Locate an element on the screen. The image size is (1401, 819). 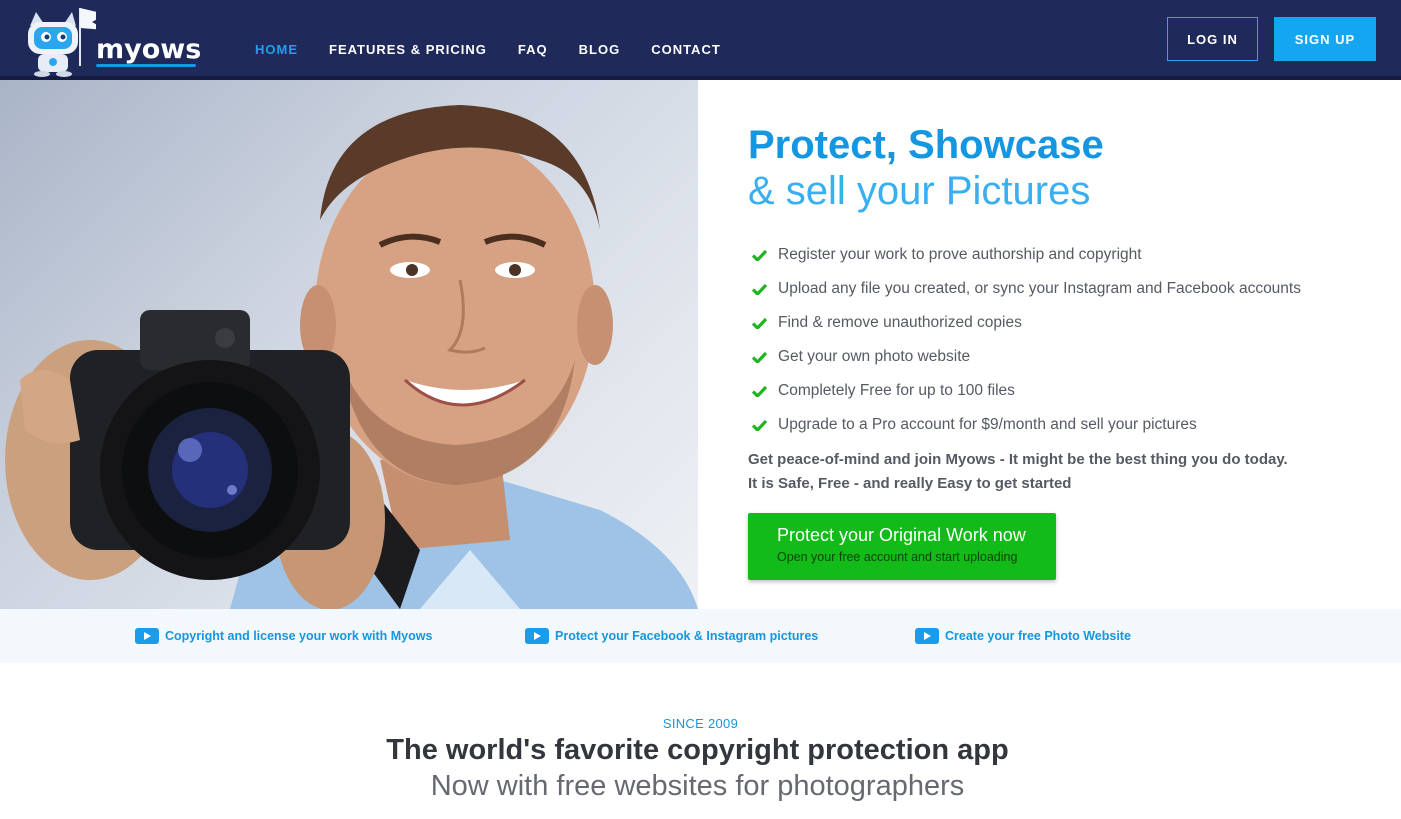
brand-wordmark: myows is located at coordinates (149, 49).